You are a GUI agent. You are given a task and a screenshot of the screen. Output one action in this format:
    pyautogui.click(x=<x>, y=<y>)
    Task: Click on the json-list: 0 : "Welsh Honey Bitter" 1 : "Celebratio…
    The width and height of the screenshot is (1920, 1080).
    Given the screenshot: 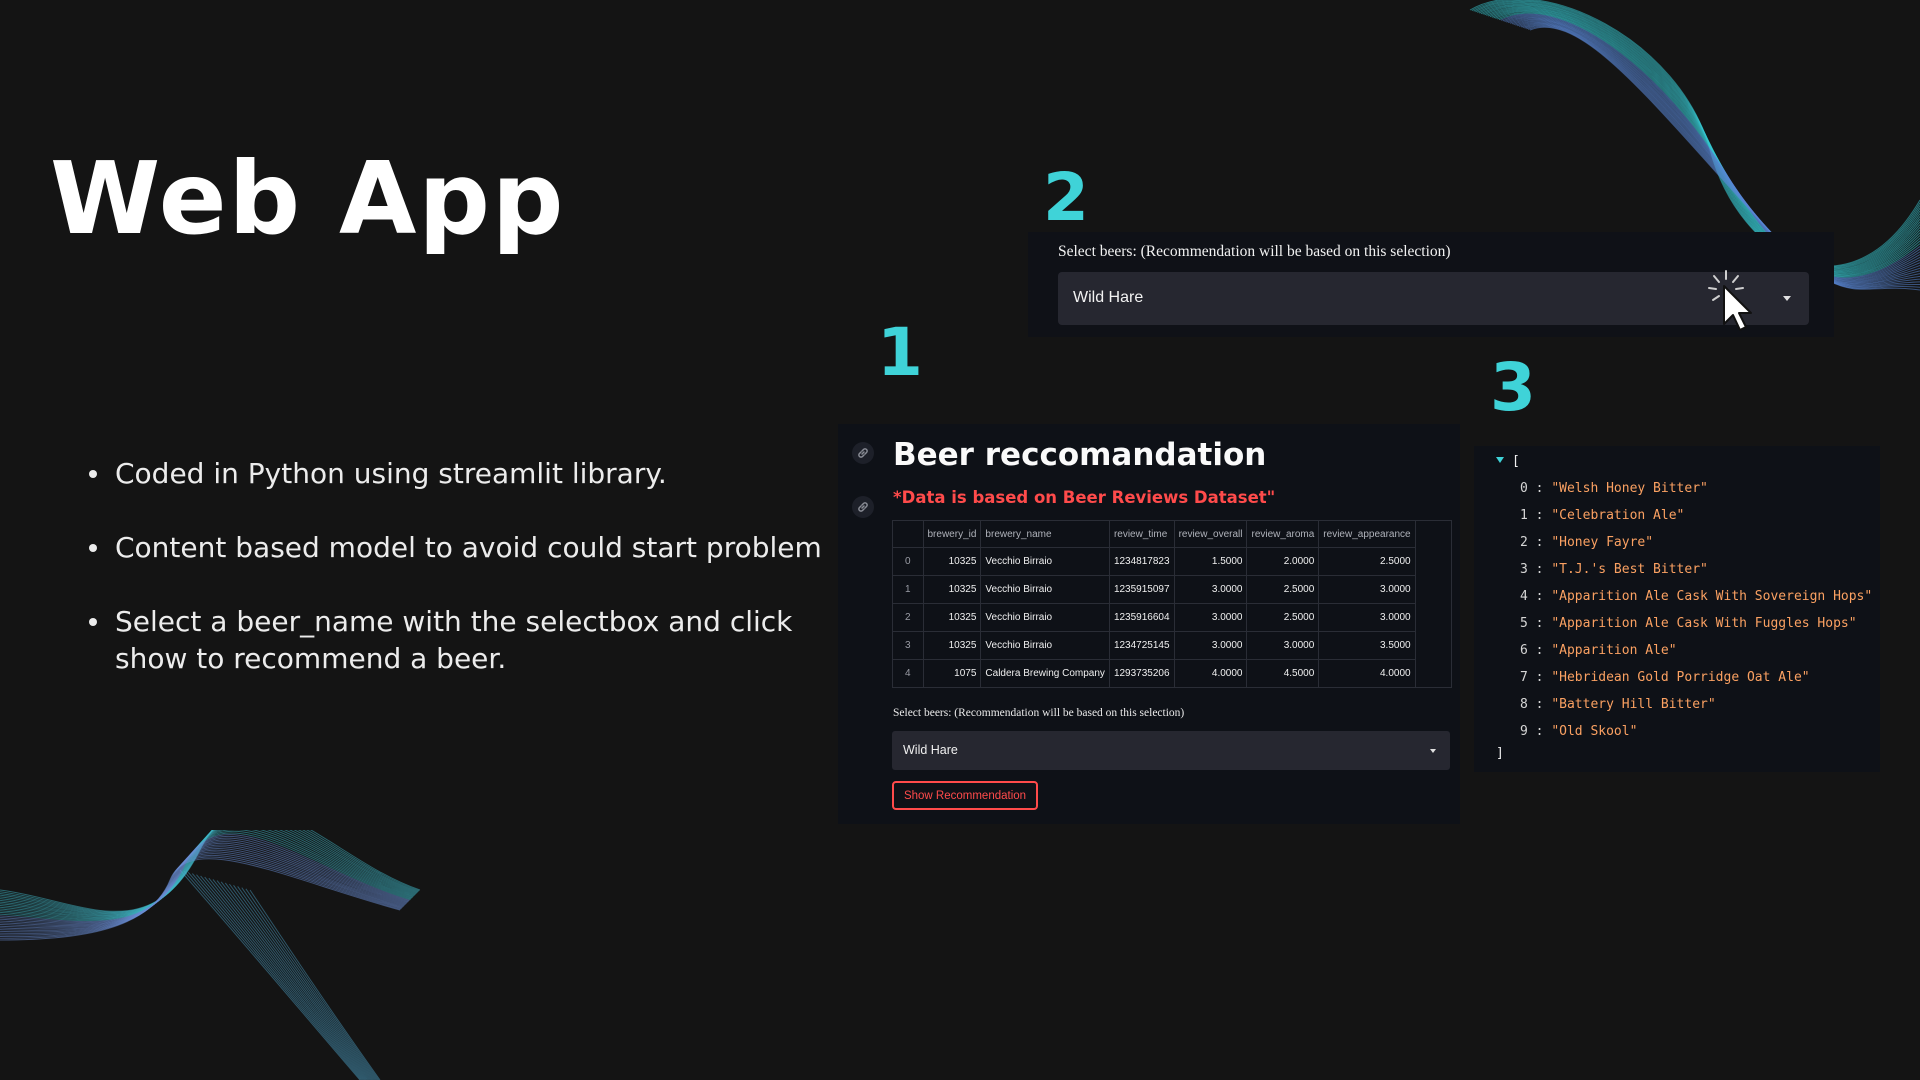 What is the action you would take?
    pyautogui.click(x=1696, y=610)
    